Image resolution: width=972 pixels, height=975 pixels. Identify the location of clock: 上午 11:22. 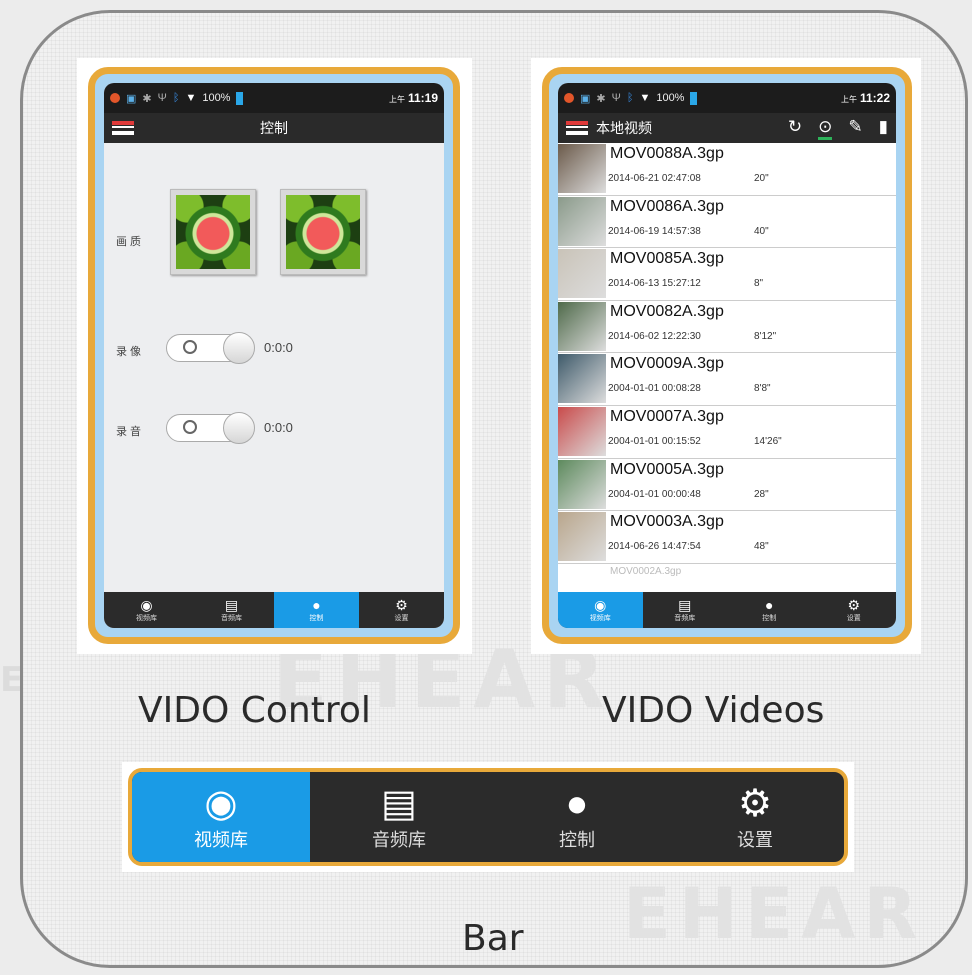
(865, 98).